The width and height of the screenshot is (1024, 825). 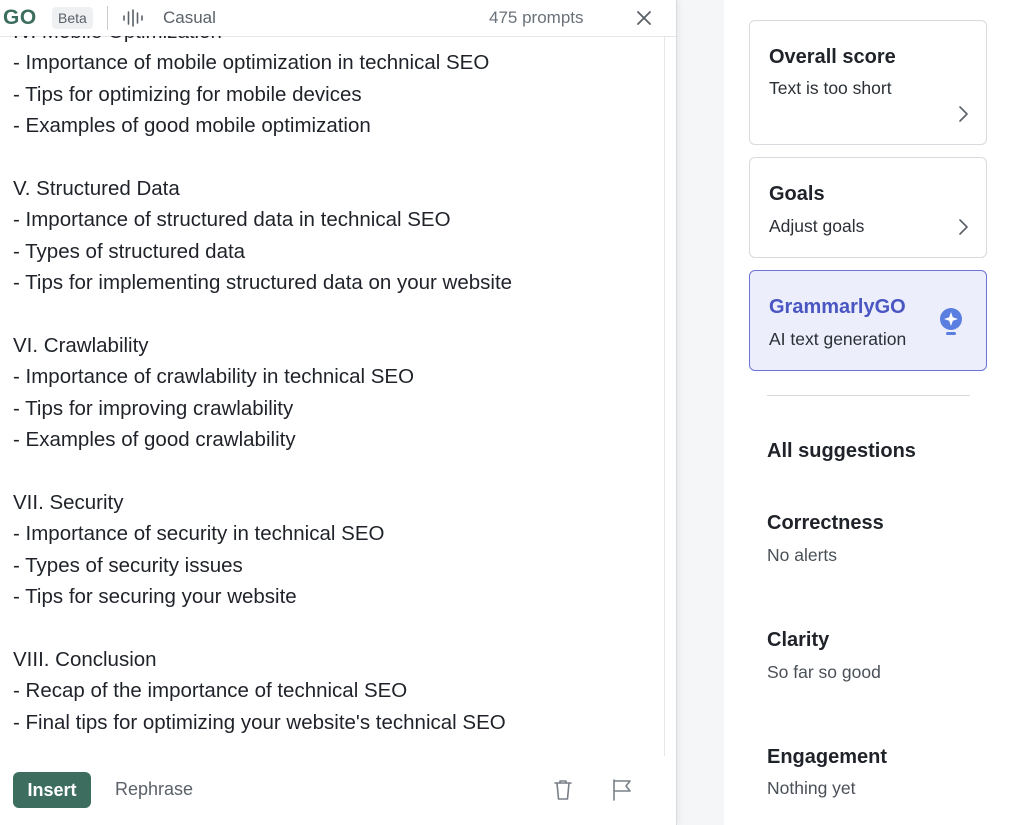 I want to click on all-suggestions-heading: All suggestions, so click(x=841, y=451).